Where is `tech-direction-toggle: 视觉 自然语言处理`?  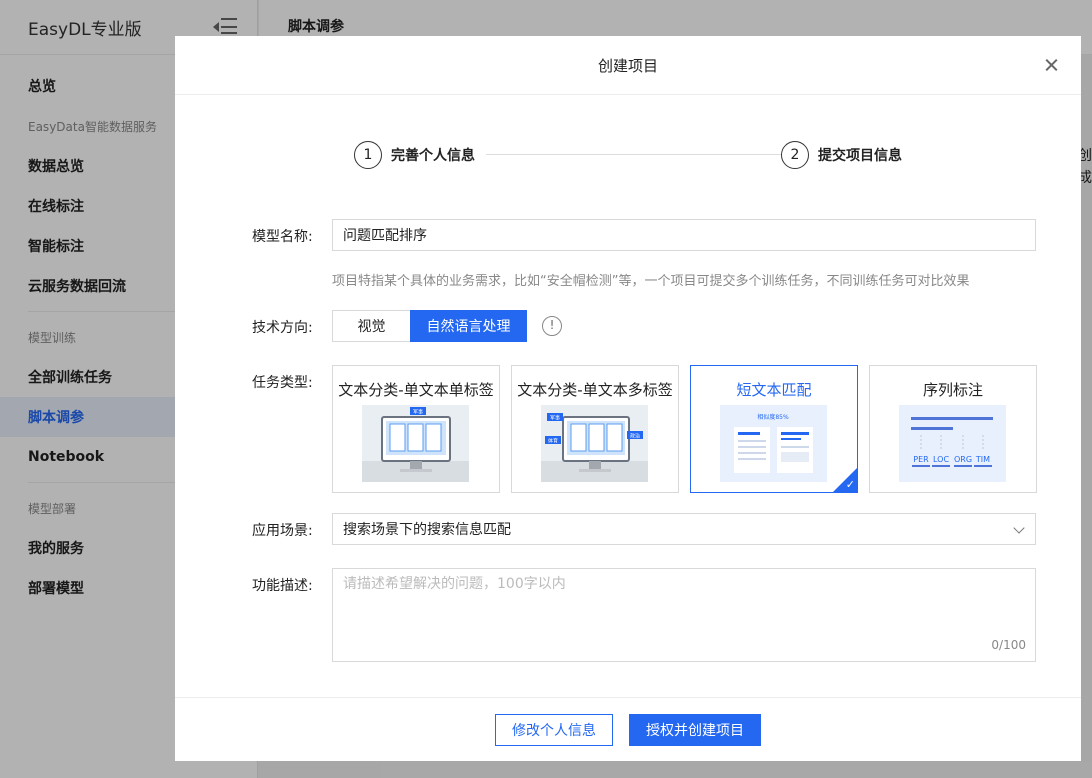
tech-direction-toggle: 视觉 自然语言处理 is located at coordinates (429, 326).